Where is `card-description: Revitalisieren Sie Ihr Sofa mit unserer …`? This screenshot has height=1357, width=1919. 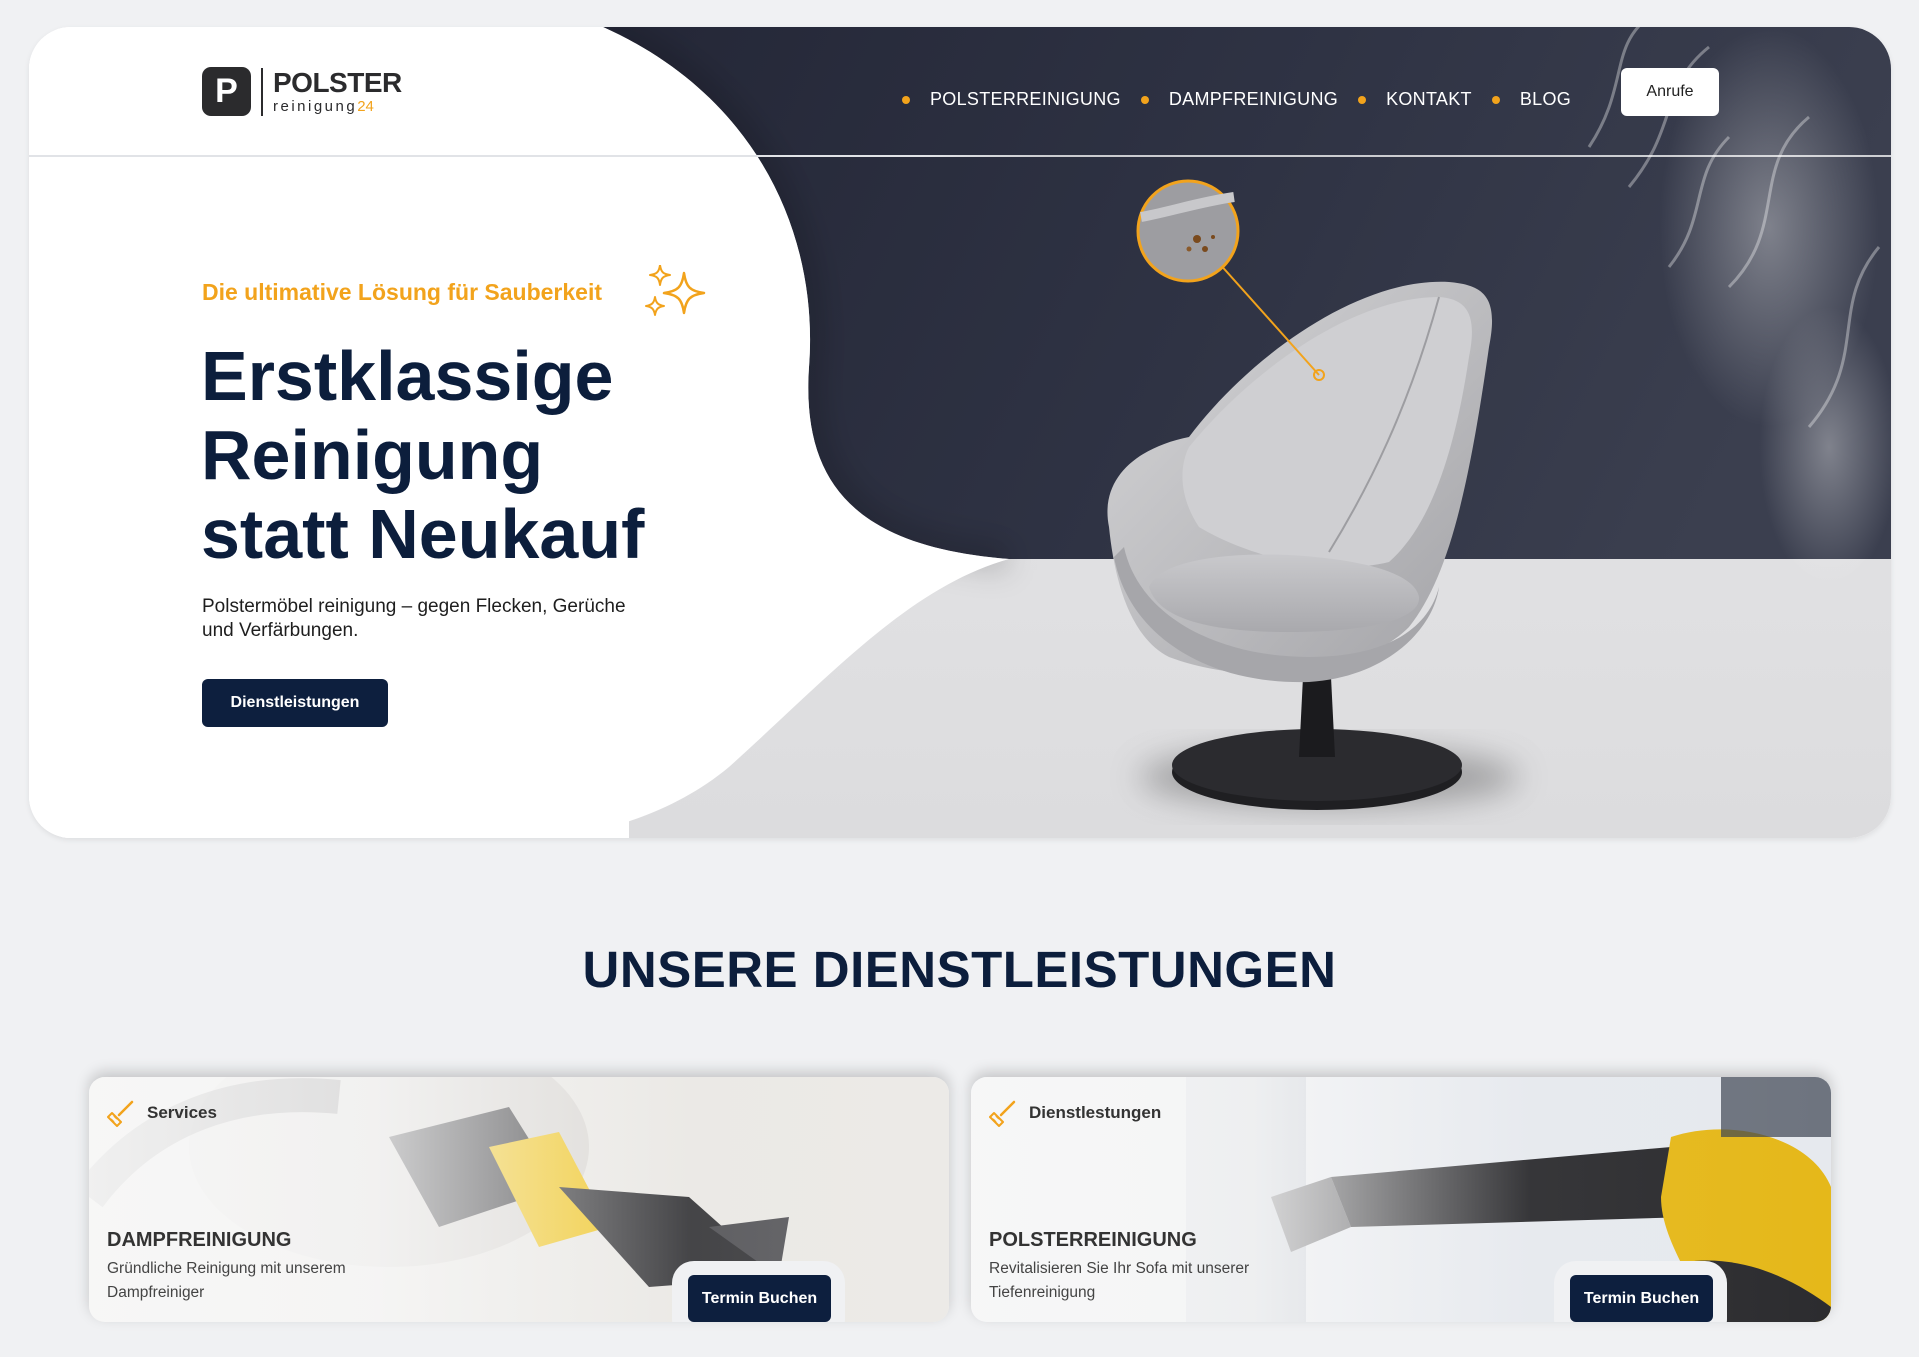
card-description: Revitalisieren Sie Ihr Sofa mit unserer … is located at coordinates (1119, 1280).